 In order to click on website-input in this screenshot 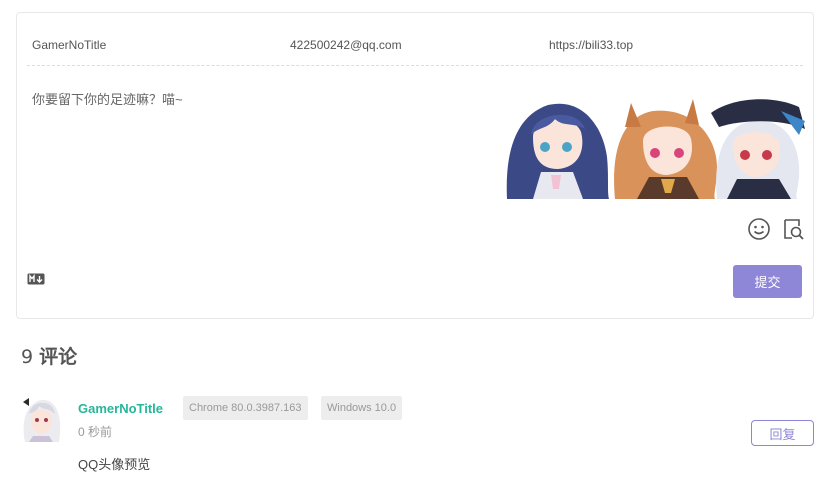, I will do `click(669, 45)`.